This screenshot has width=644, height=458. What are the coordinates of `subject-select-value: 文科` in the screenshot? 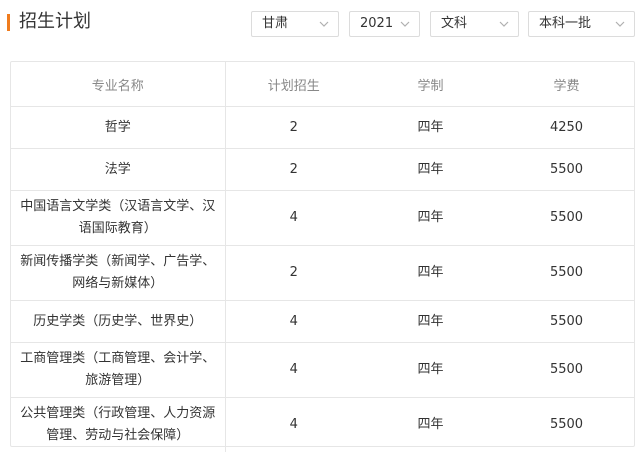 It's located at (454, 23).